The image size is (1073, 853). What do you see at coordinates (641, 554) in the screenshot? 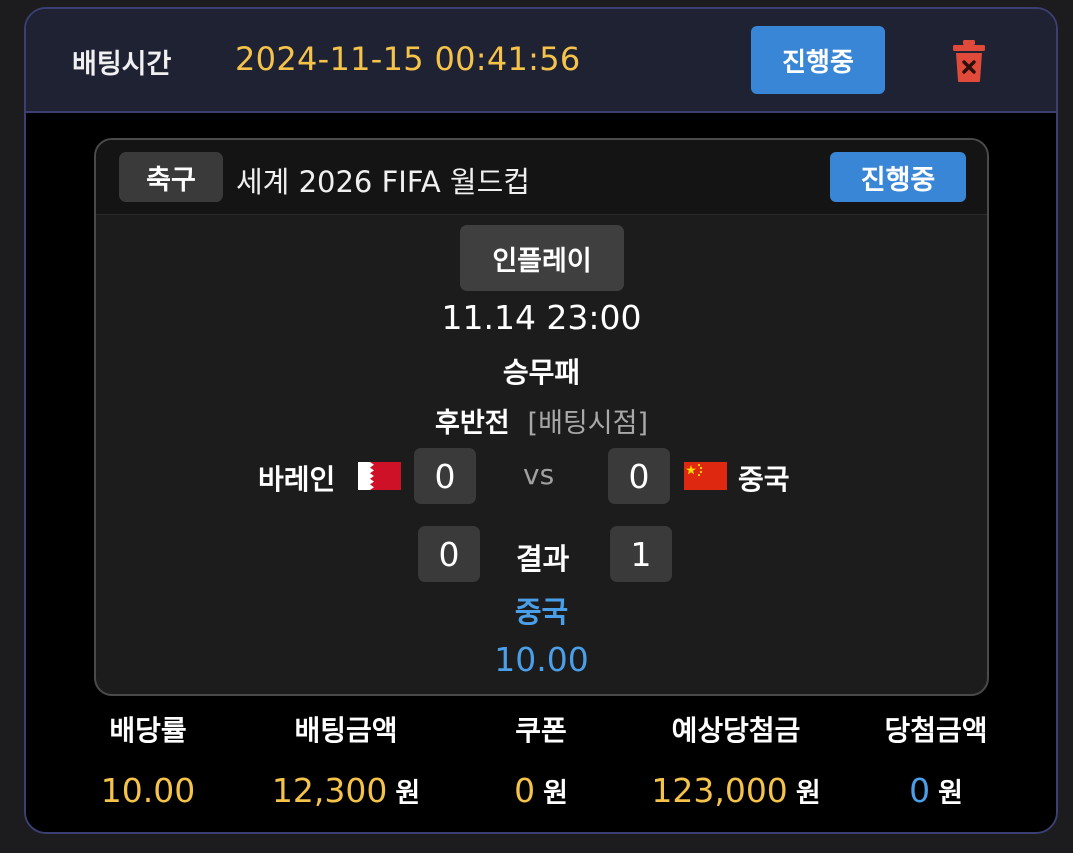
I see `result-away-score: 1` at bounding box center [641, 554].